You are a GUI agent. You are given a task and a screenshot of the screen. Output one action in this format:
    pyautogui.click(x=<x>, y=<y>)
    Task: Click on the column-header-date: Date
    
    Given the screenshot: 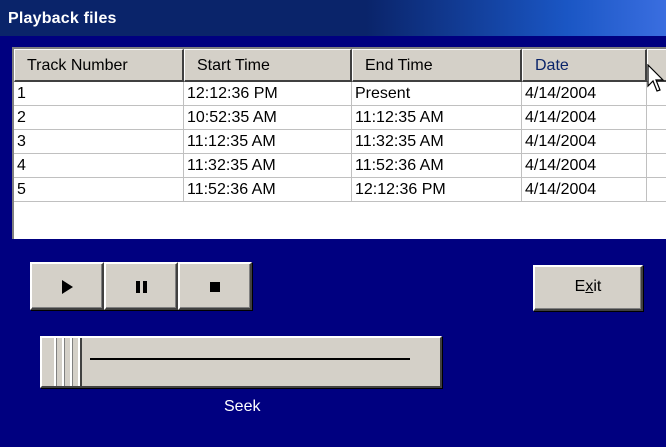 What is the action you would take?
    pyautogui.click(x=584, y=65)
    